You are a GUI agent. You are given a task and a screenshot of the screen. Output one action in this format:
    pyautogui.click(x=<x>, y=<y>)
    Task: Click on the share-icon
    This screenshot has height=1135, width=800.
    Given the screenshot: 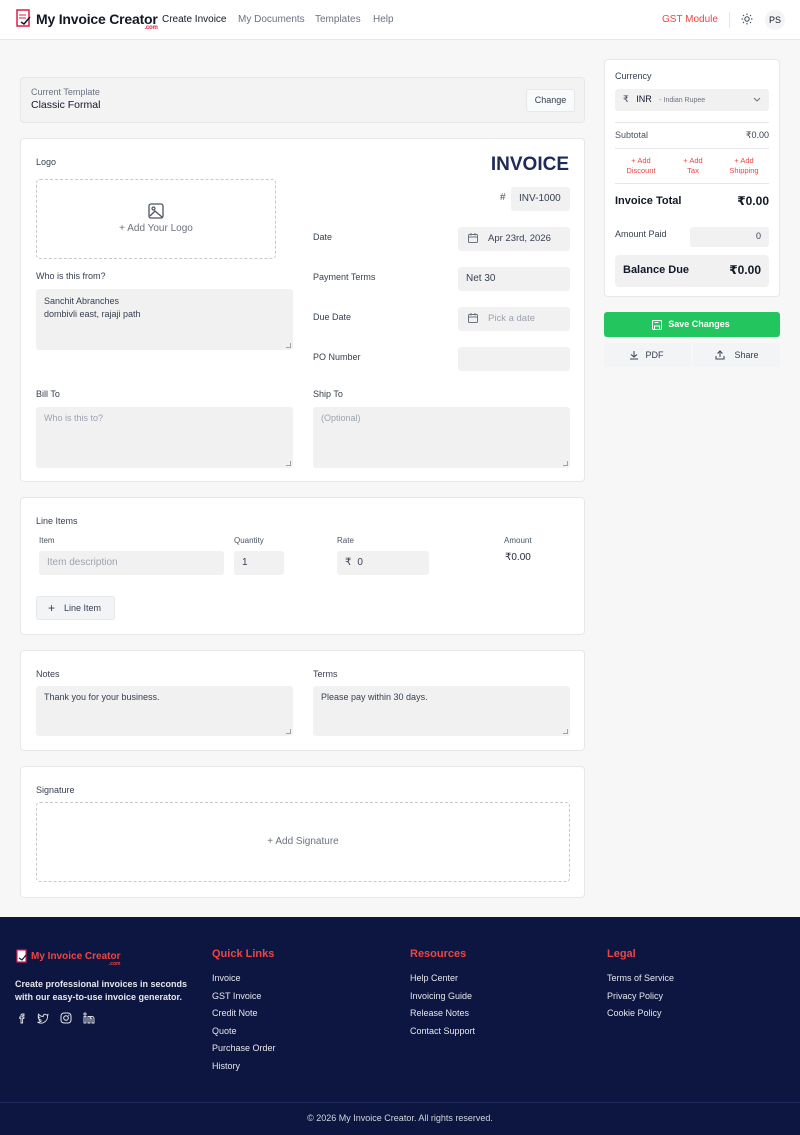 What is the action you would take?
    pyautogui.click(x=720, y=355)
    